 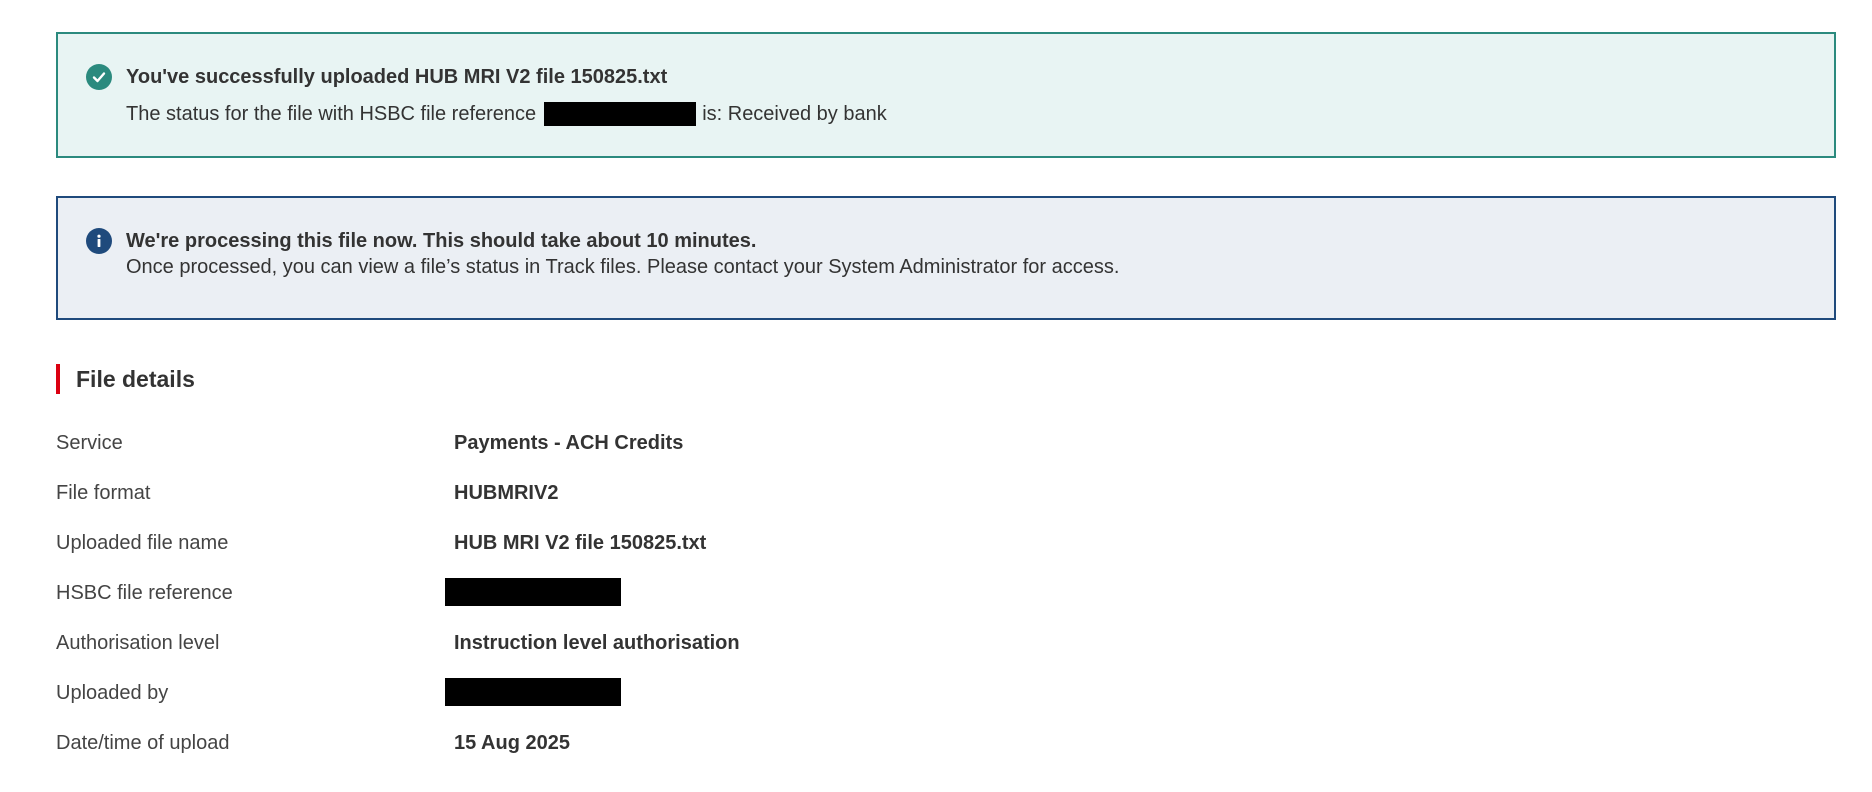 What do you see at coordinates (89, 443) in the screenshot?
I see `detail-label: Service` at bounding box center [89, 443].